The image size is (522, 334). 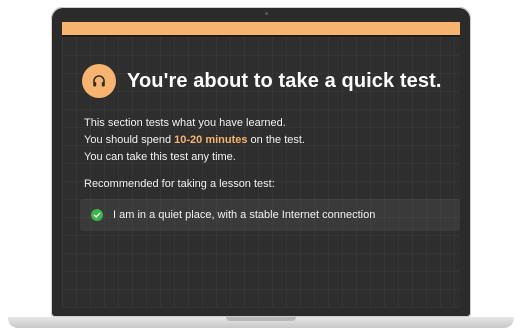 What do you see at coordinates (284, 80) in the screenshot?
I see `page-title: You're about to take a quick test.` at bounding box center [284, 80].